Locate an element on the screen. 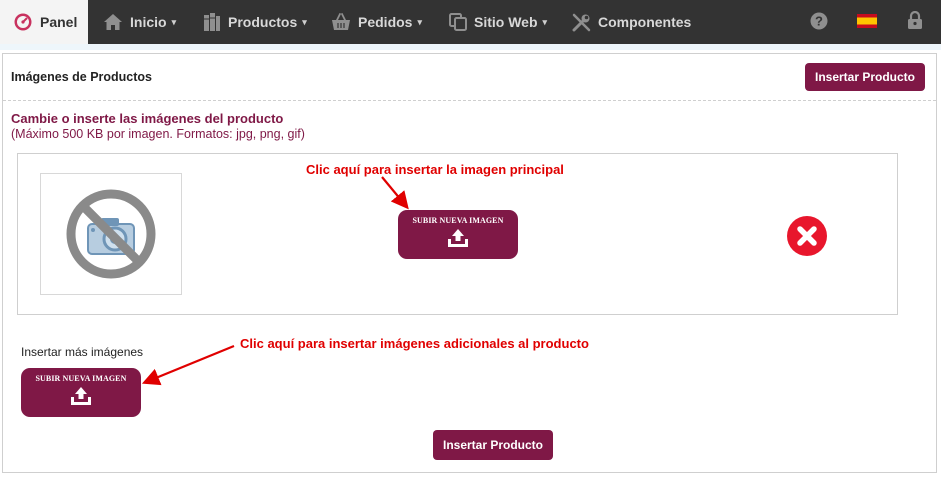  nav-inicio: Inicio ▾ is located at coordinates (139, 22).